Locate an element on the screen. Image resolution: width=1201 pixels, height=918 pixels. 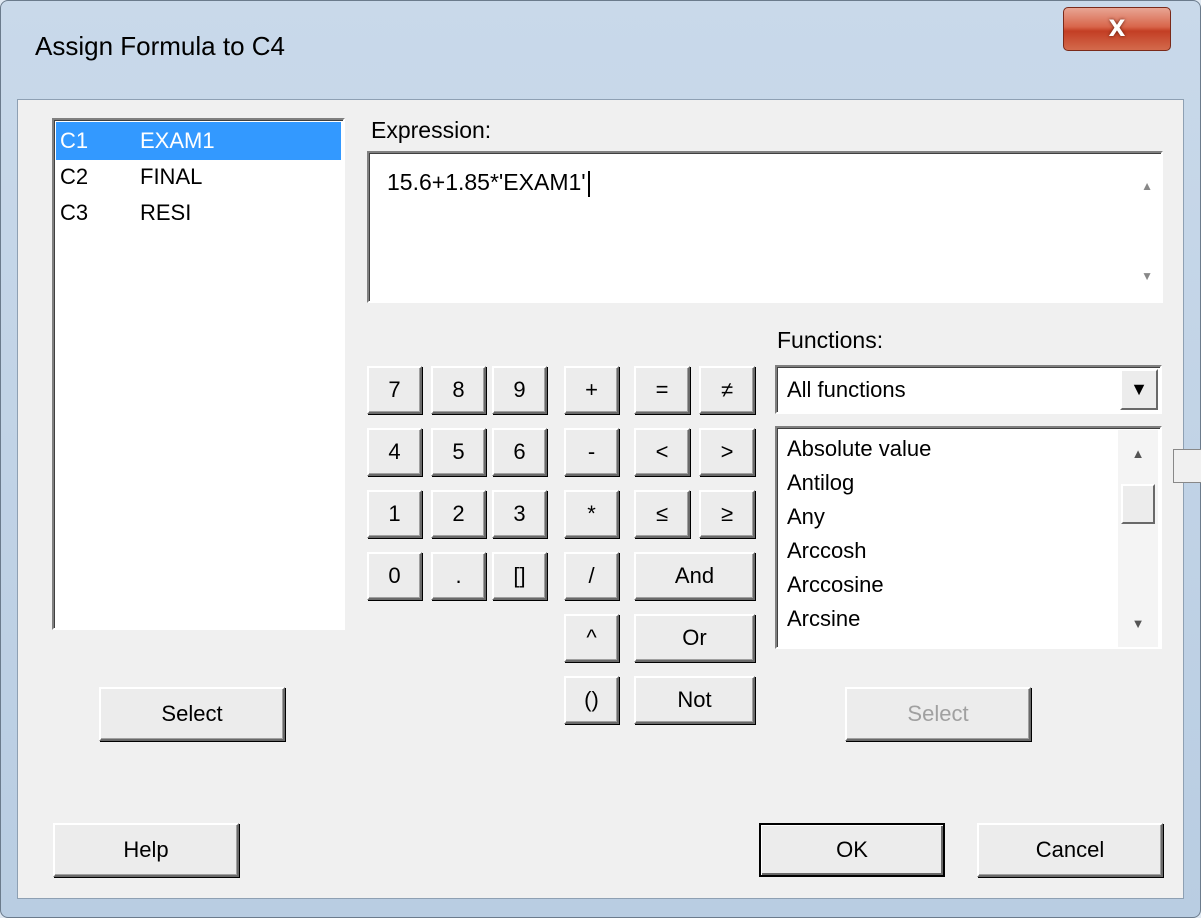
column-name: RESI is located at coordinates (166, 212).